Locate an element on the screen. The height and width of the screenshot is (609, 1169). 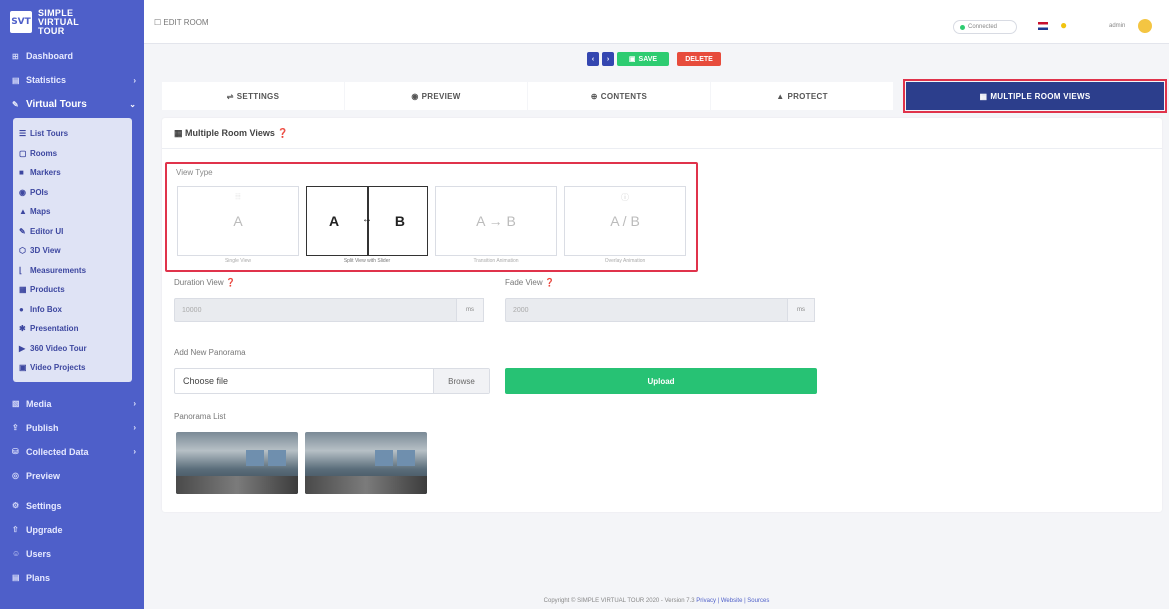
user-name: admin is located at coordinates (1117, 26).